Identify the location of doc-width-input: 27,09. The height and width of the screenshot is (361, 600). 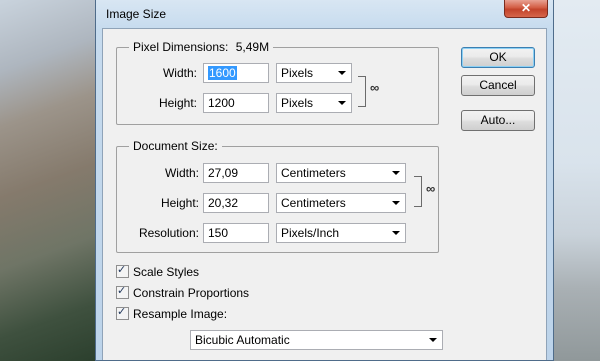
(236, 173).